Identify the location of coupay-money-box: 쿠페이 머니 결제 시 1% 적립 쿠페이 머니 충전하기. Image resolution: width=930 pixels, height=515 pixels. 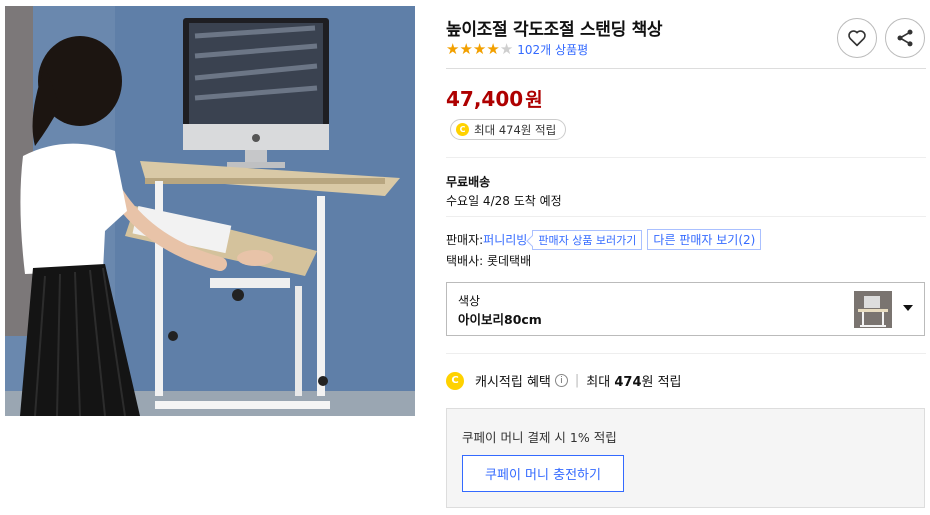
(685, 458).